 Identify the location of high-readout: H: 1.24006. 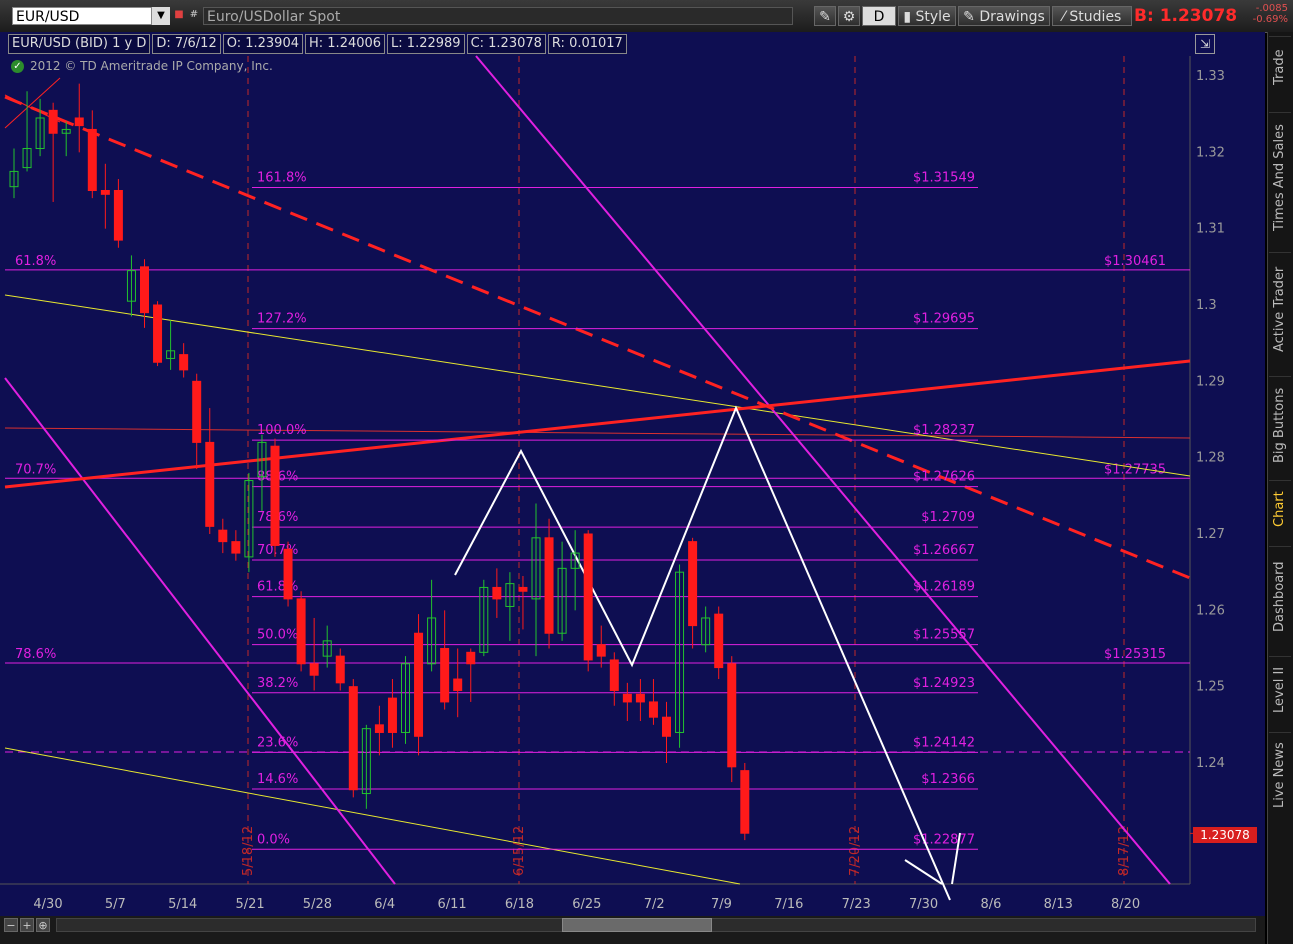
(345, 44).